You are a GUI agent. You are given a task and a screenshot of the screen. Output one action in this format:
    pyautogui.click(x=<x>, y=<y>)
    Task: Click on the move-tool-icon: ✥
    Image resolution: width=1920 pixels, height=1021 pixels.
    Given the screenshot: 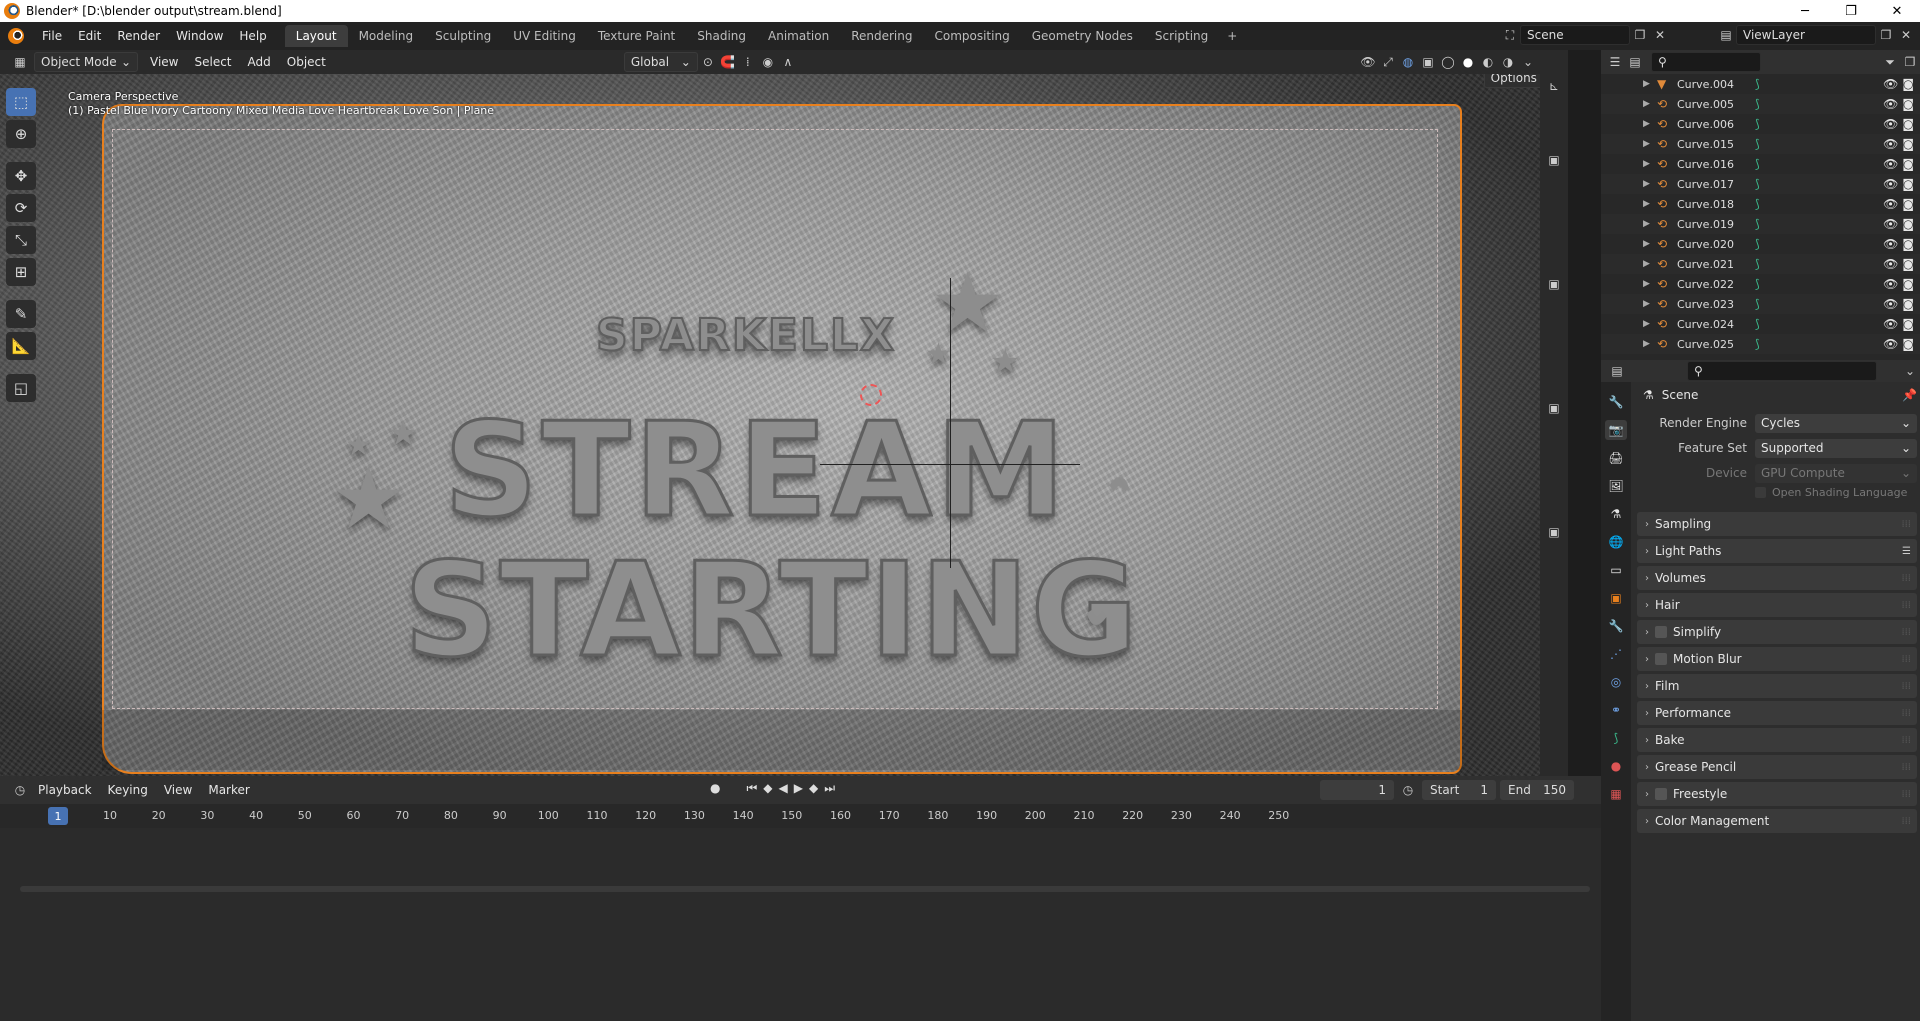 What is the action you would take?
    pyautogui.click(x=21, y=176)
    